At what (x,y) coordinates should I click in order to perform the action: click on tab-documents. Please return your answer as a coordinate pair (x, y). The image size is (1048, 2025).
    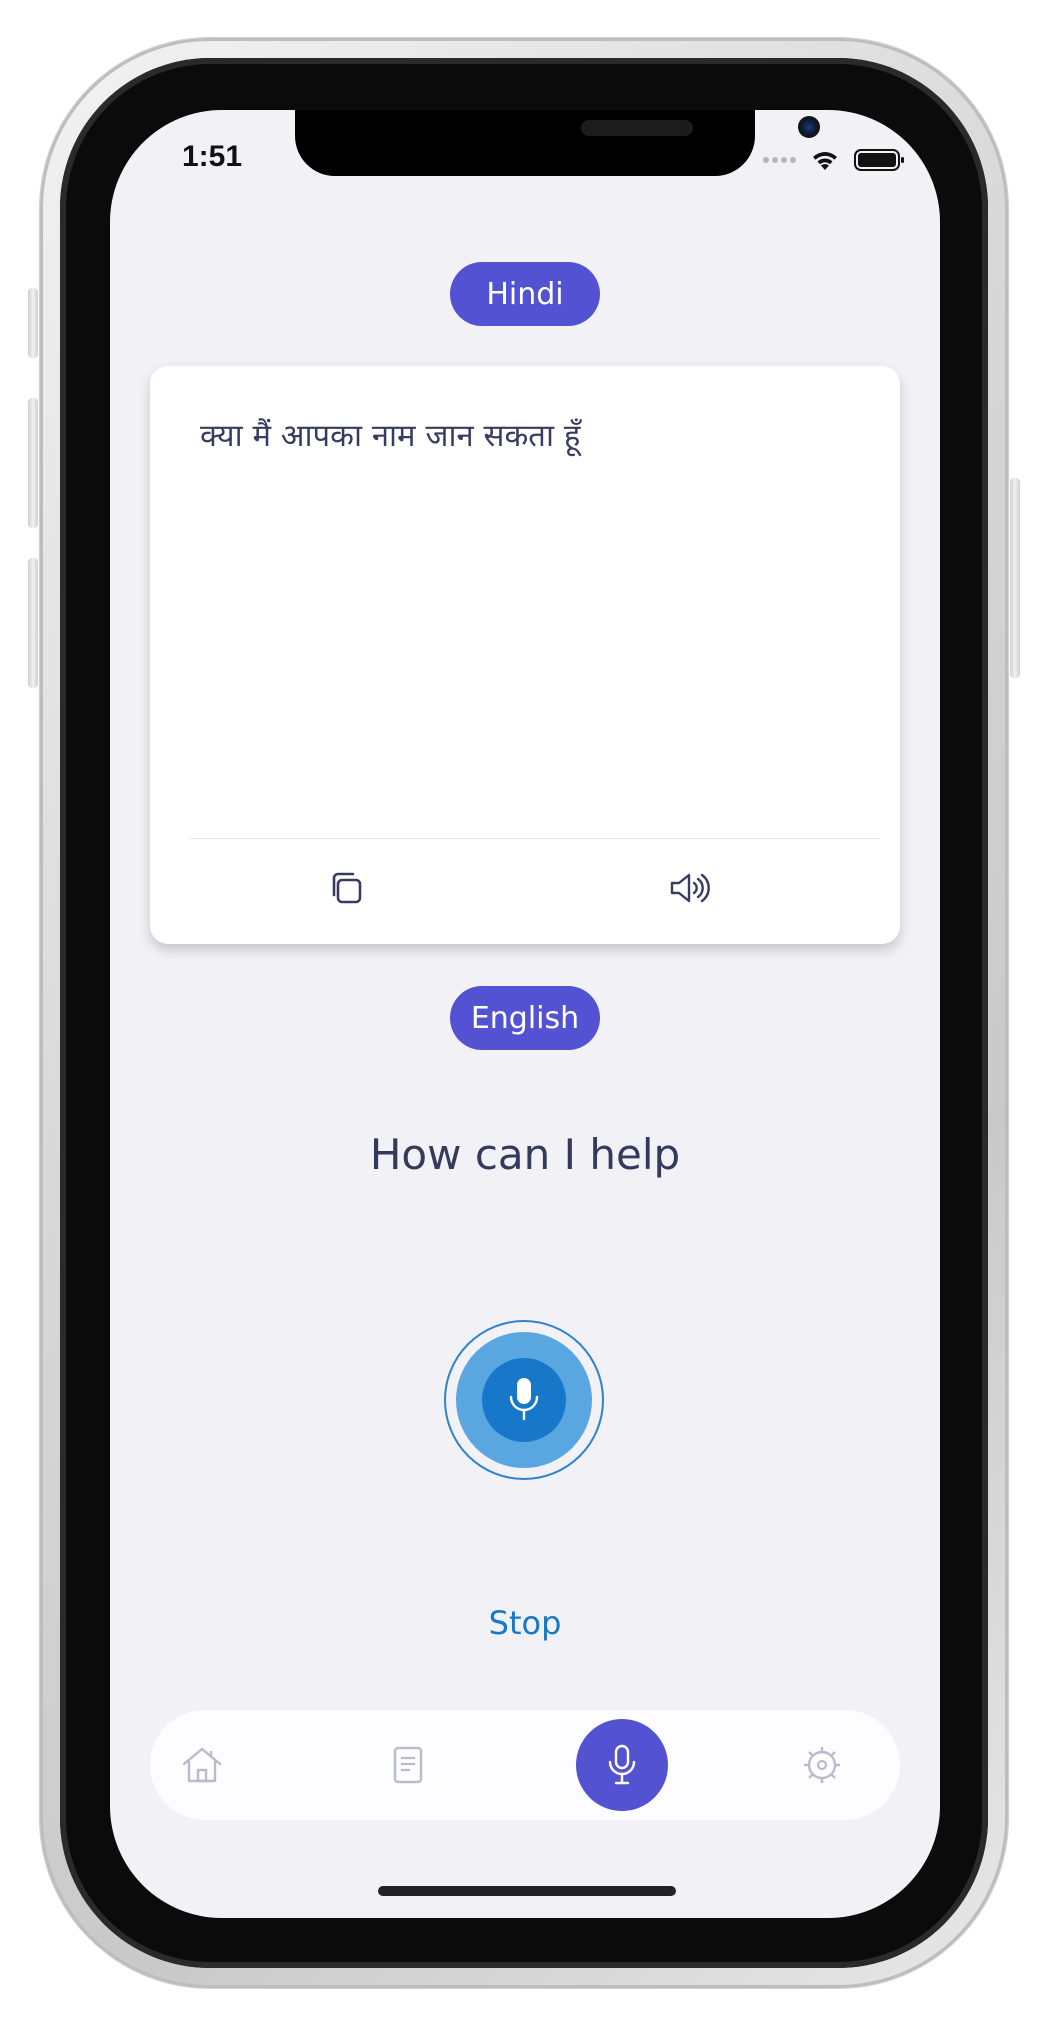
    Looking at the image, I should click on (408, 1765).